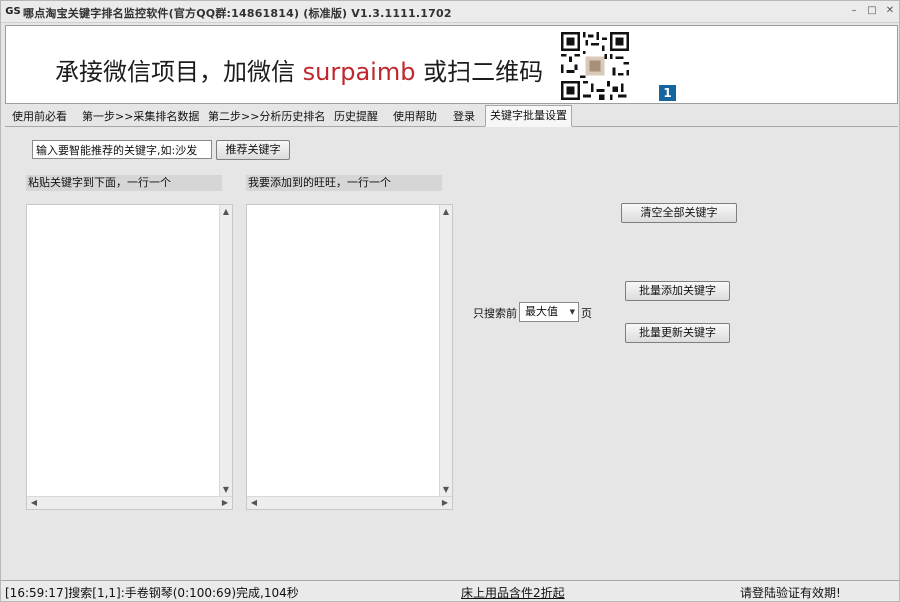 Image resolution: width=900 pixels, height=602 pixels. Describe the element at coordinates (39, 116) in the screenshot. I see `tab-must-read: 使用前必看` at that location.